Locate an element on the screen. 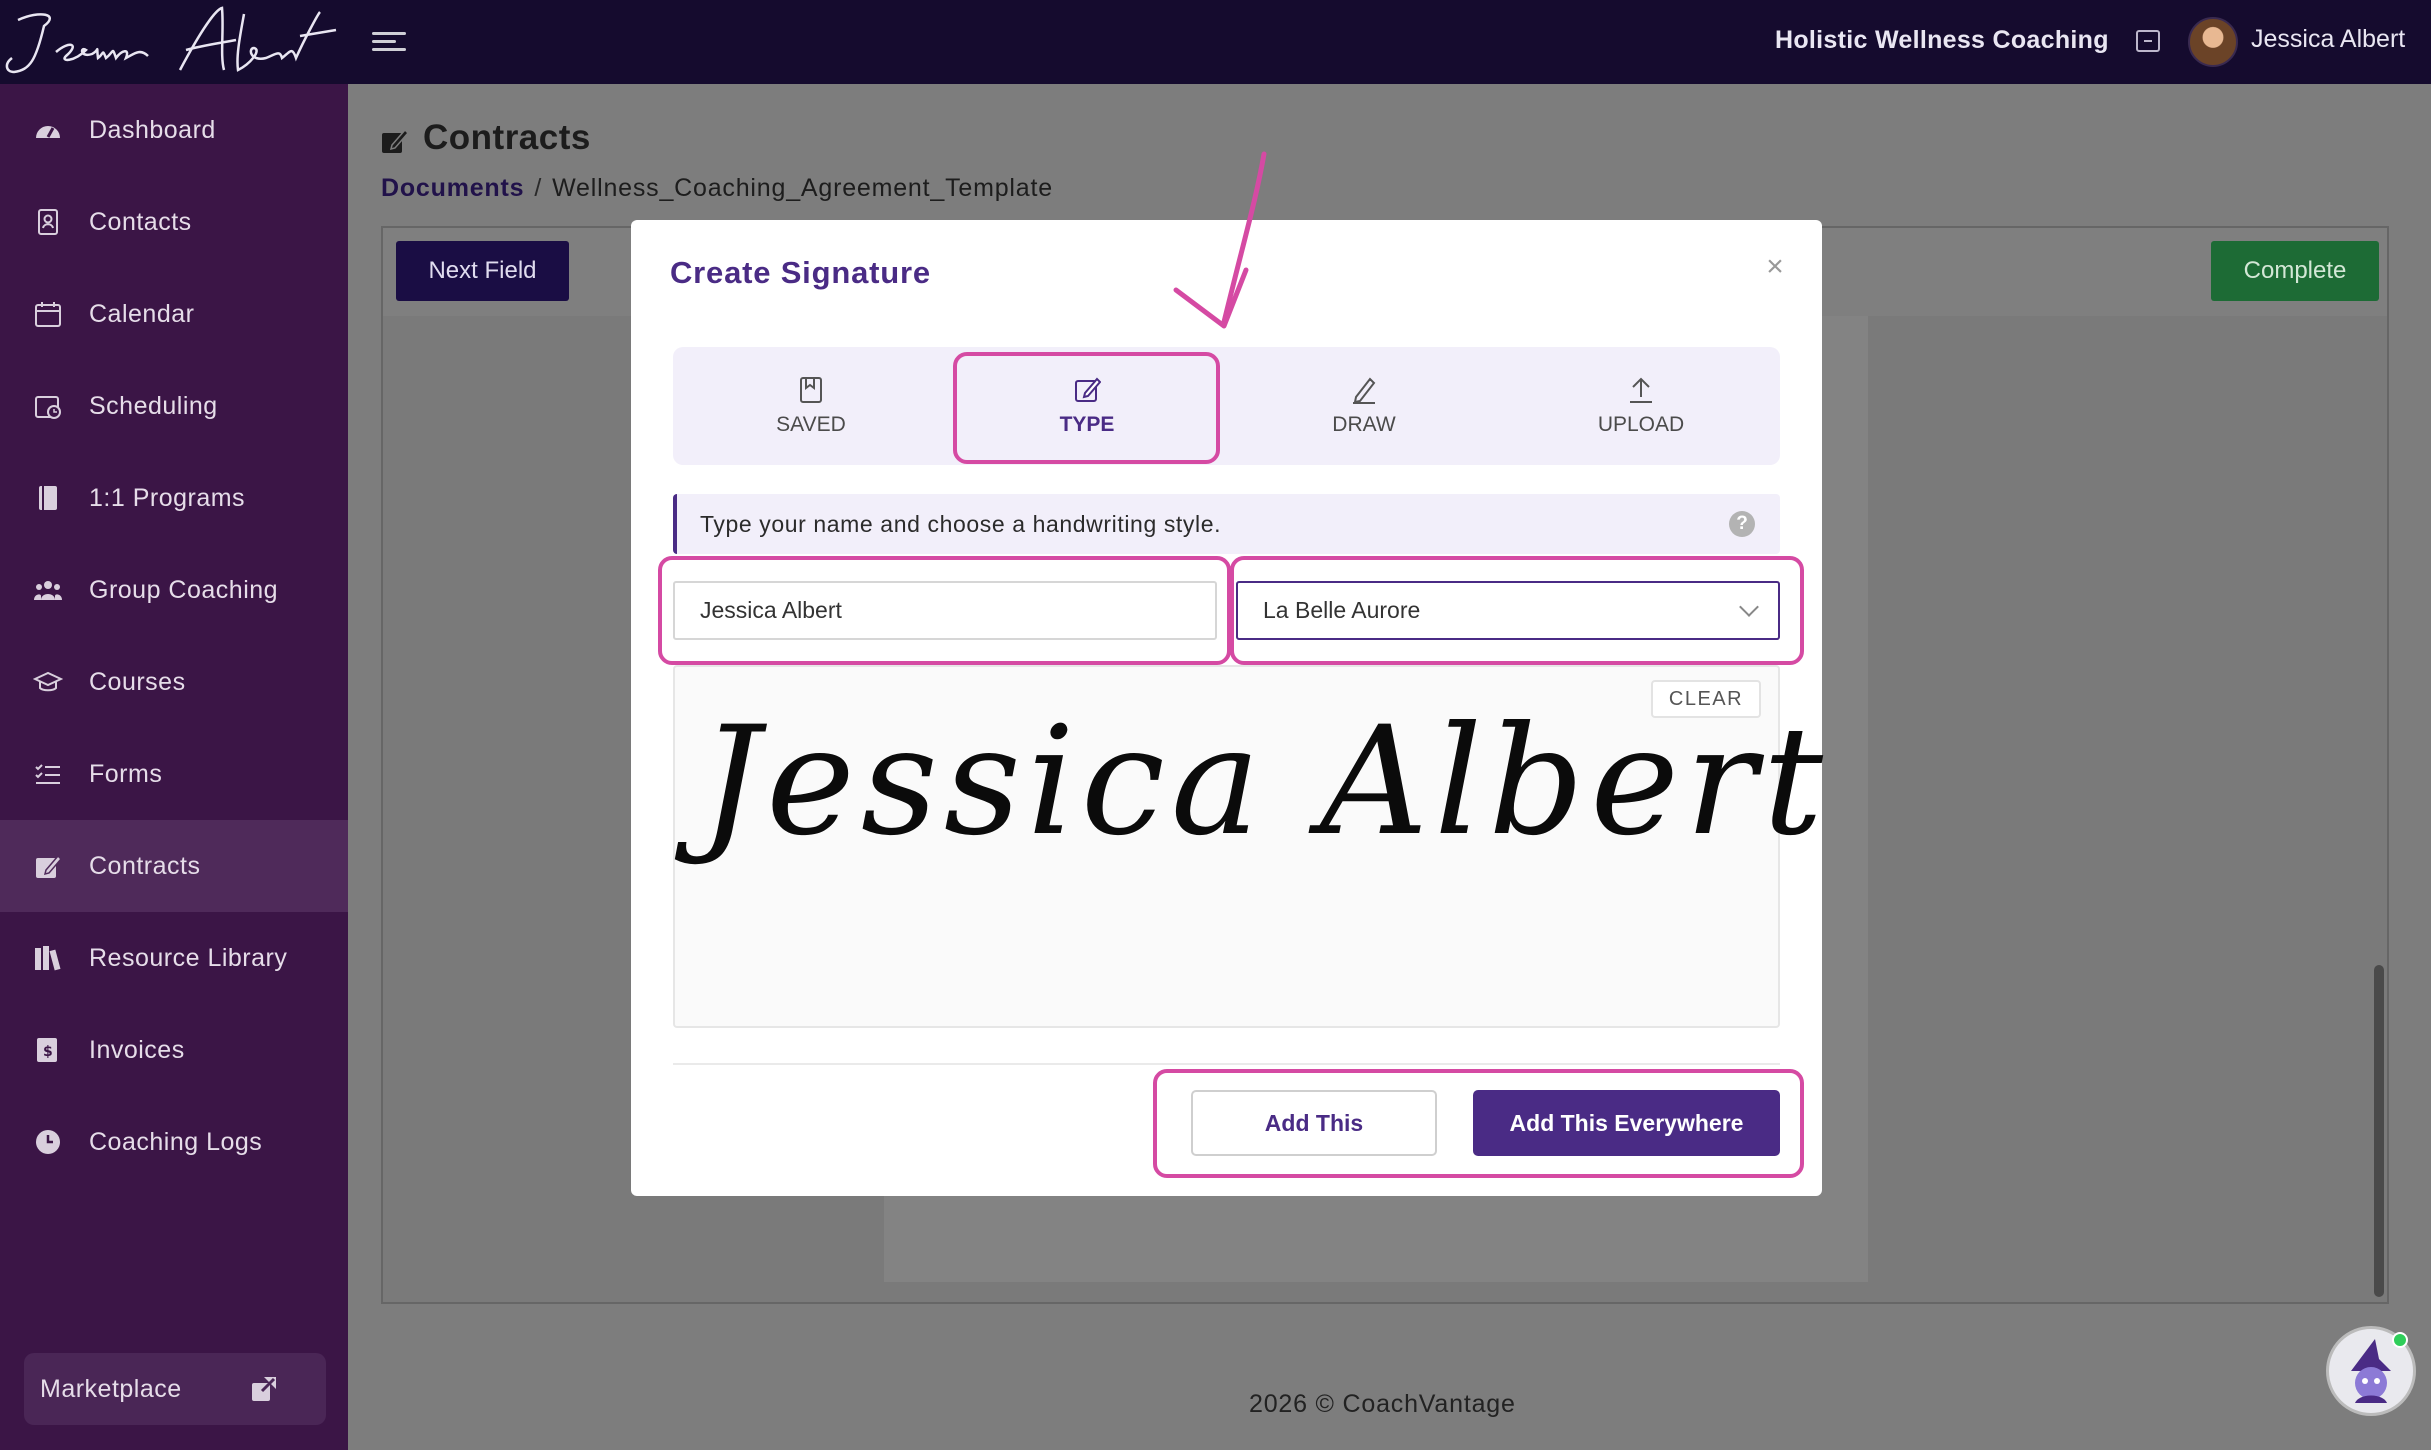 The image size is (2431, 1450). sidebar-item-contacts: Contacts is located at coordinates (174, 222).